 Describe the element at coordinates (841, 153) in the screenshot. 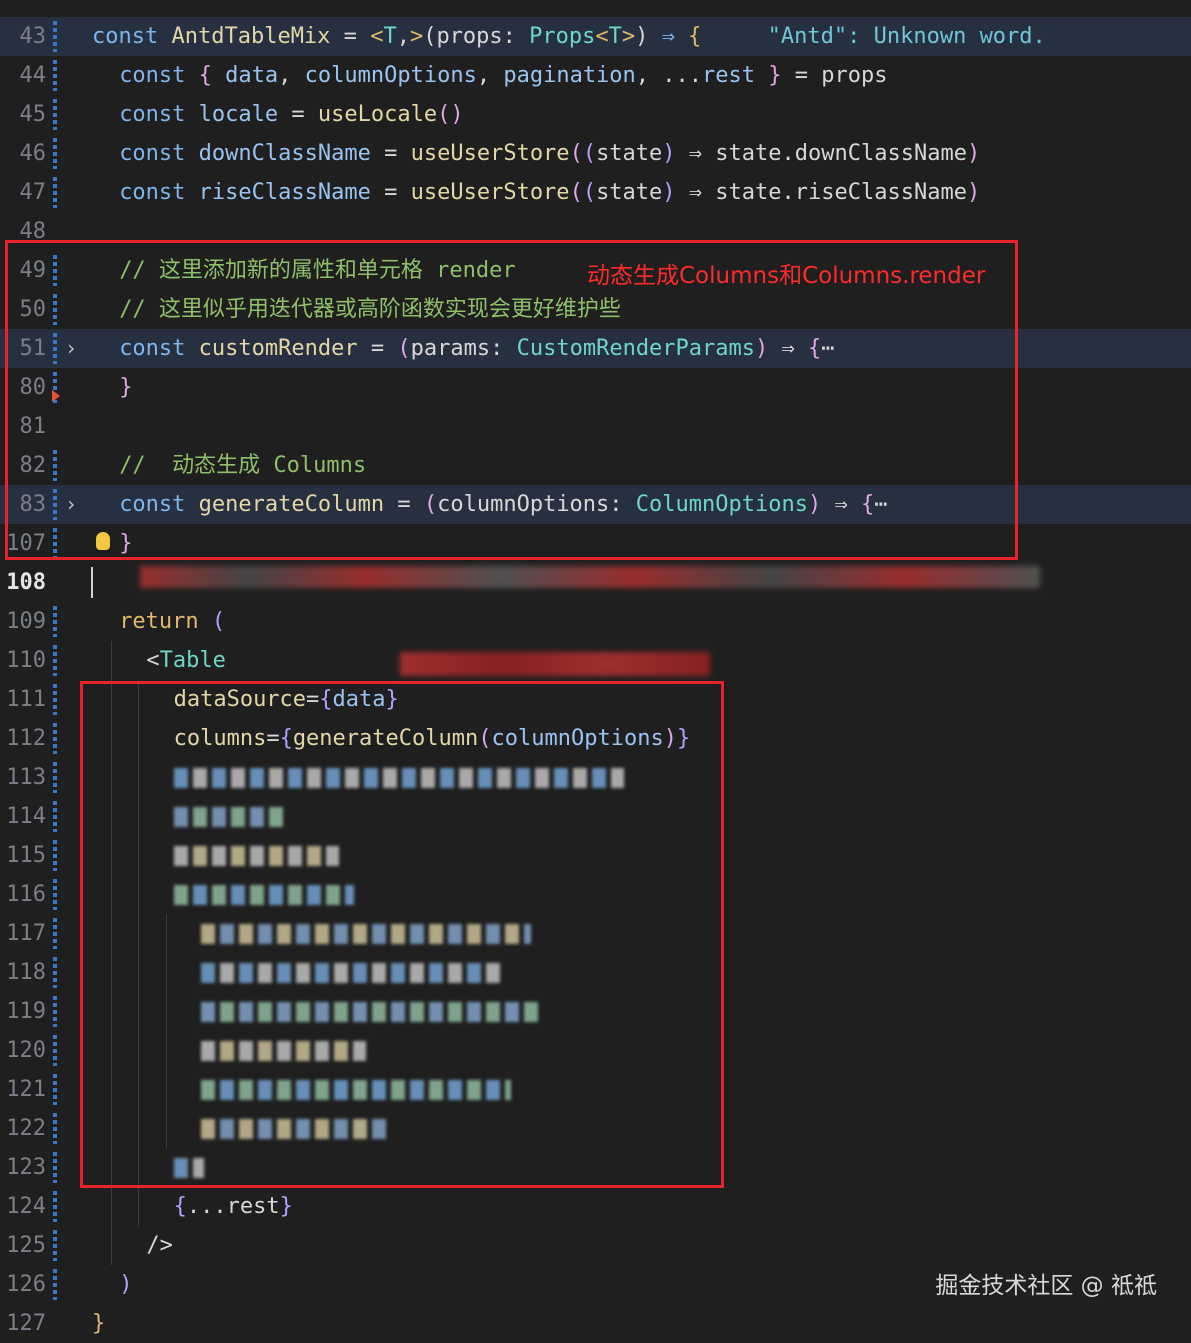

I see `code-token: state.downClassName` at that location.